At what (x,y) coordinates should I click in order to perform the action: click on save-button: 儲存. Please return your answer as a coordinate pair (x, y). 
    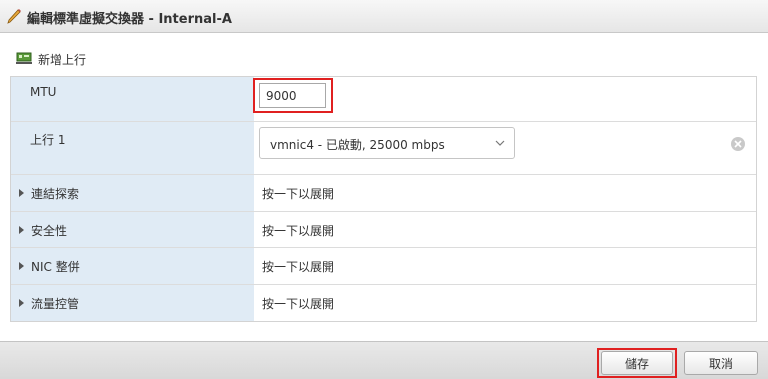
    Looking at the image, I should click on (637, 363).